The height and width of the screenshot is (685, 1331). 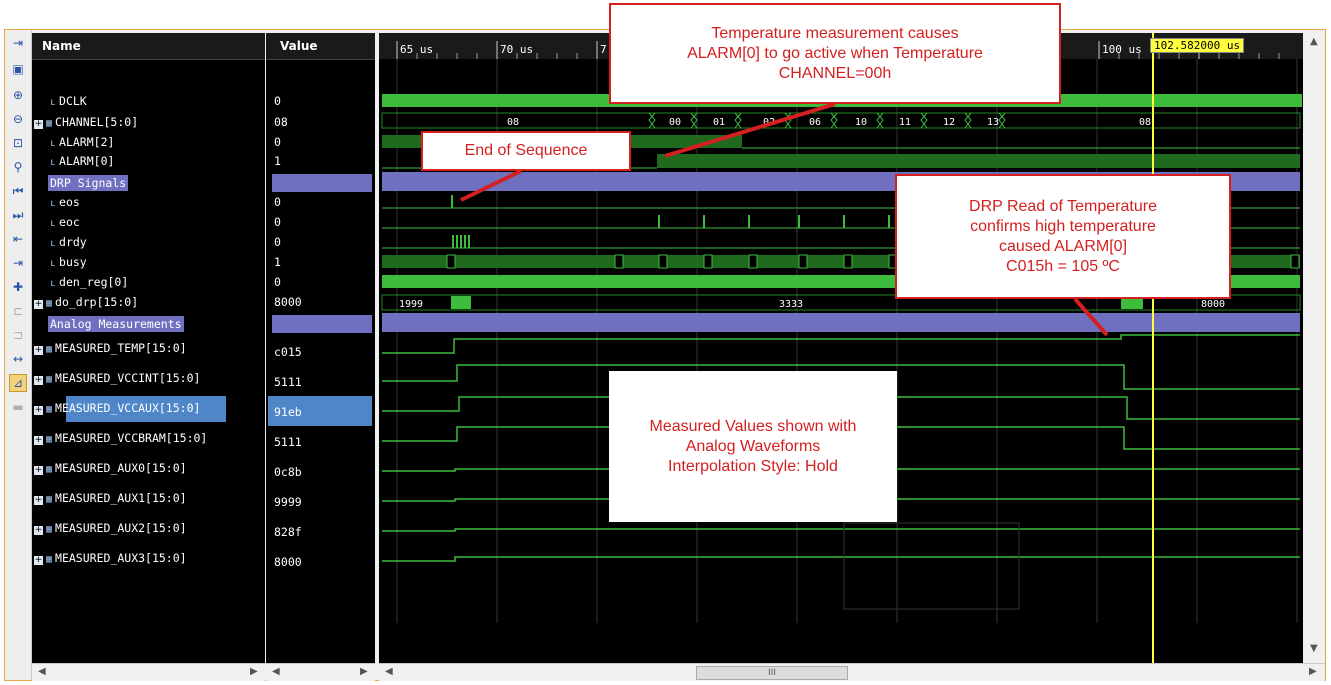 What do you see at coordinates (320, 46) in the screenshot?
I see `value-column-header: Value` at bounding box center [320, 46].